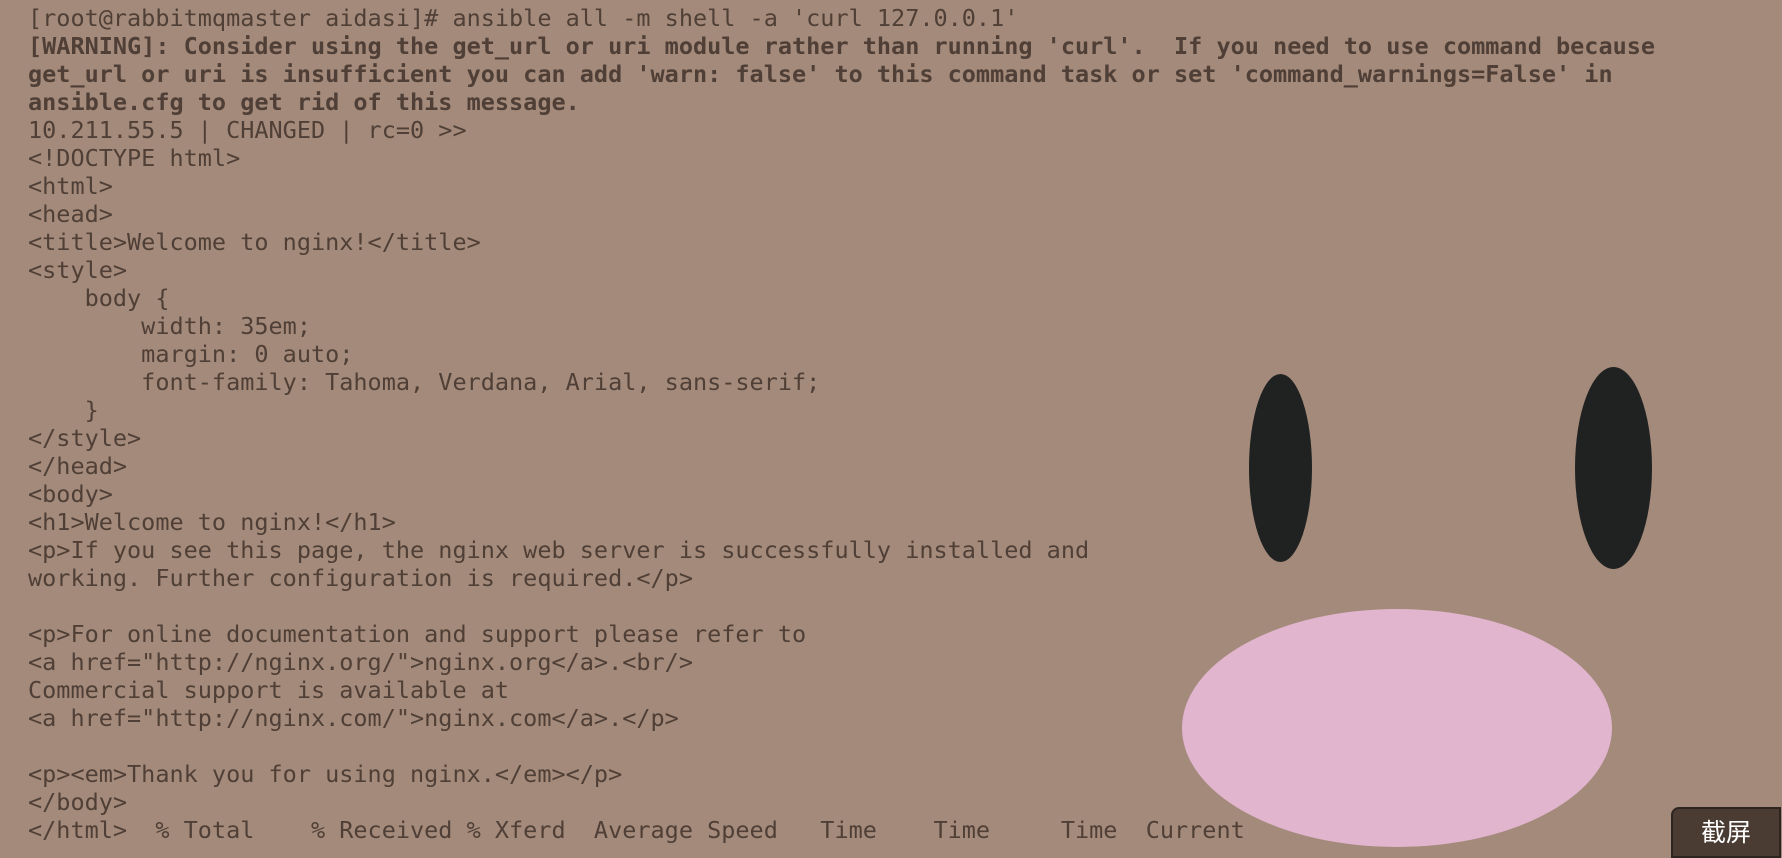 The width and height of the screenshot is (1782, 858). What do you see at coordinates (269, 690) in the screenshot?
I see `terminal-line: Commercial support is available at` at bounding box center [269, 690].